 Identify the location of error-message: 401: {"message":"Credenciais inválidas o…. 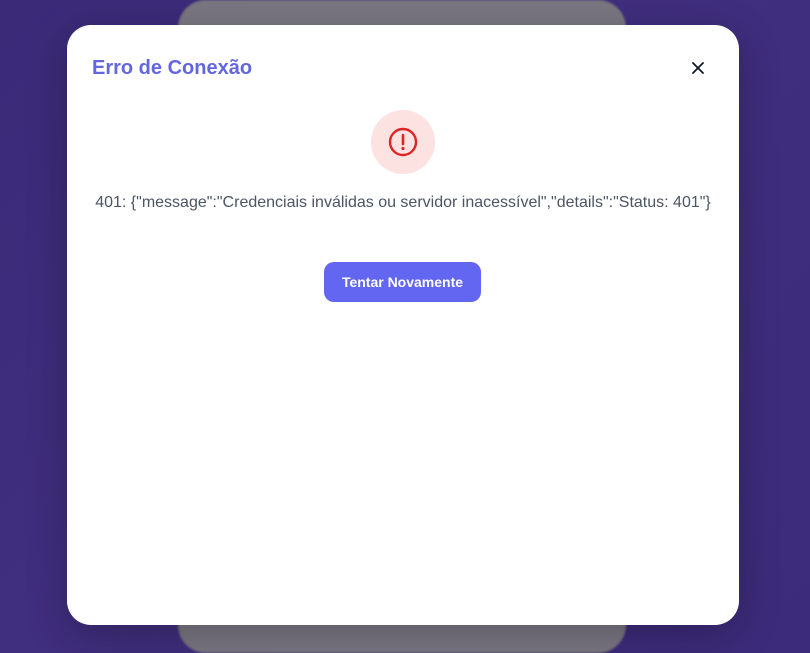
(403, 202).